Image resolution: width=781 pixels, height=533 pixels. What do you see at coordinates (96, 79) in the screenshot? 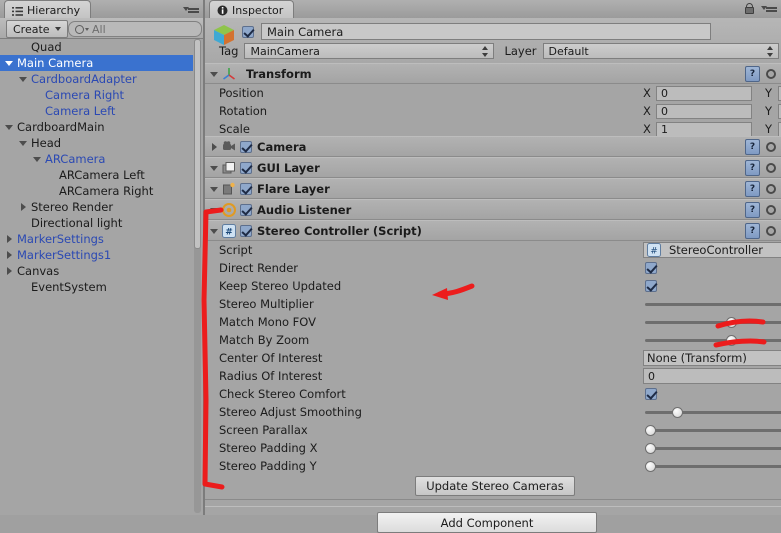
I see `hierarchy-item: CardboardAdapter` at bounding box center [96, 79].